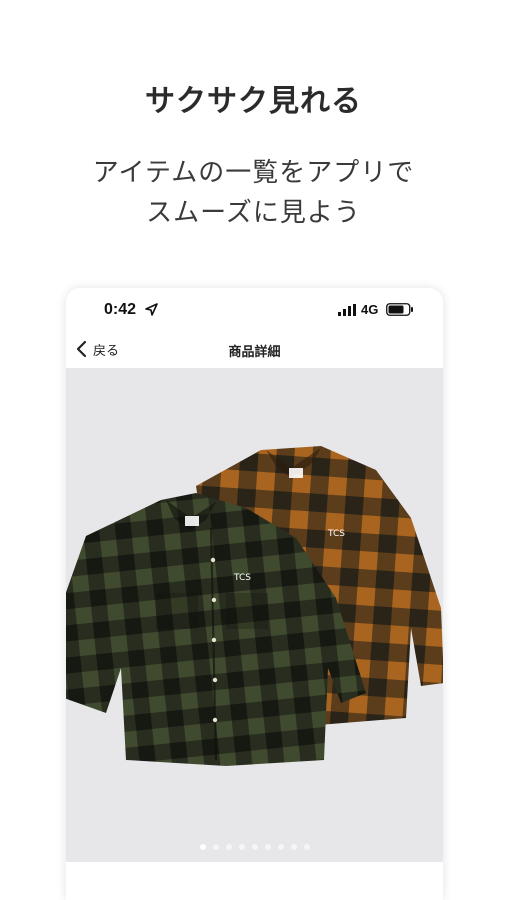 The image size is (507, 900). I want to click on signal-icon, so click(347, 310).